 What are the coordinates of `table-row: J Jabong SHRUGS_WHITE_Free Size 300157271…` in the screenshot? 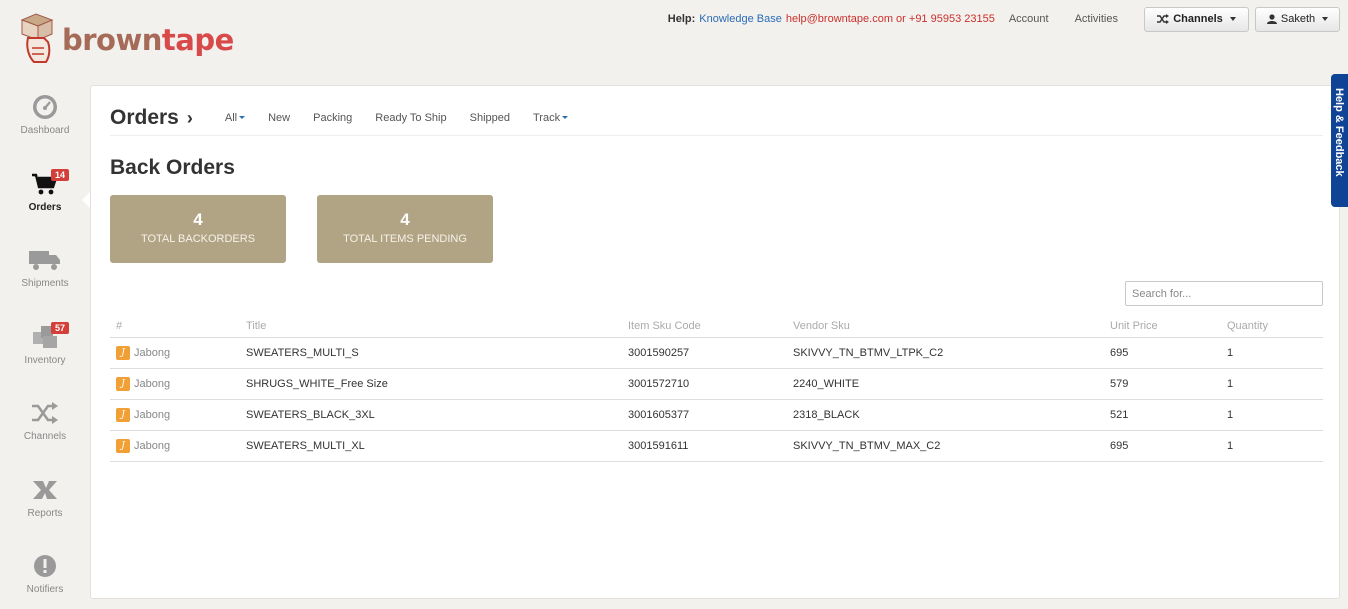 It's located at (716, 384).